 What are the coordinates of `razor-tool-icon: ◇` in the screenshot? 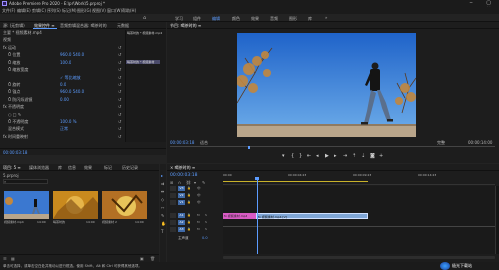 It's located at (162, 199).